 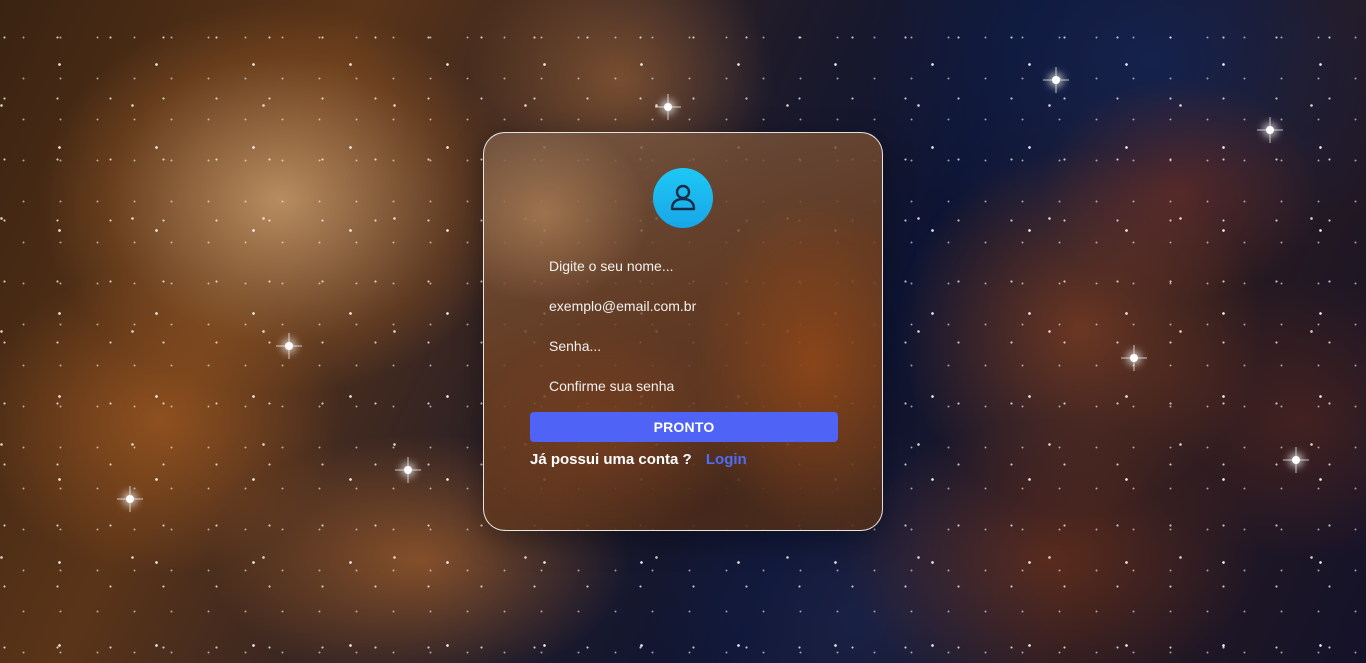 What do you see at coordinates (611, 459) in the screenshot?
I see `have-account-text: Já possui uma conta ?` at bounding box center [611, 459].